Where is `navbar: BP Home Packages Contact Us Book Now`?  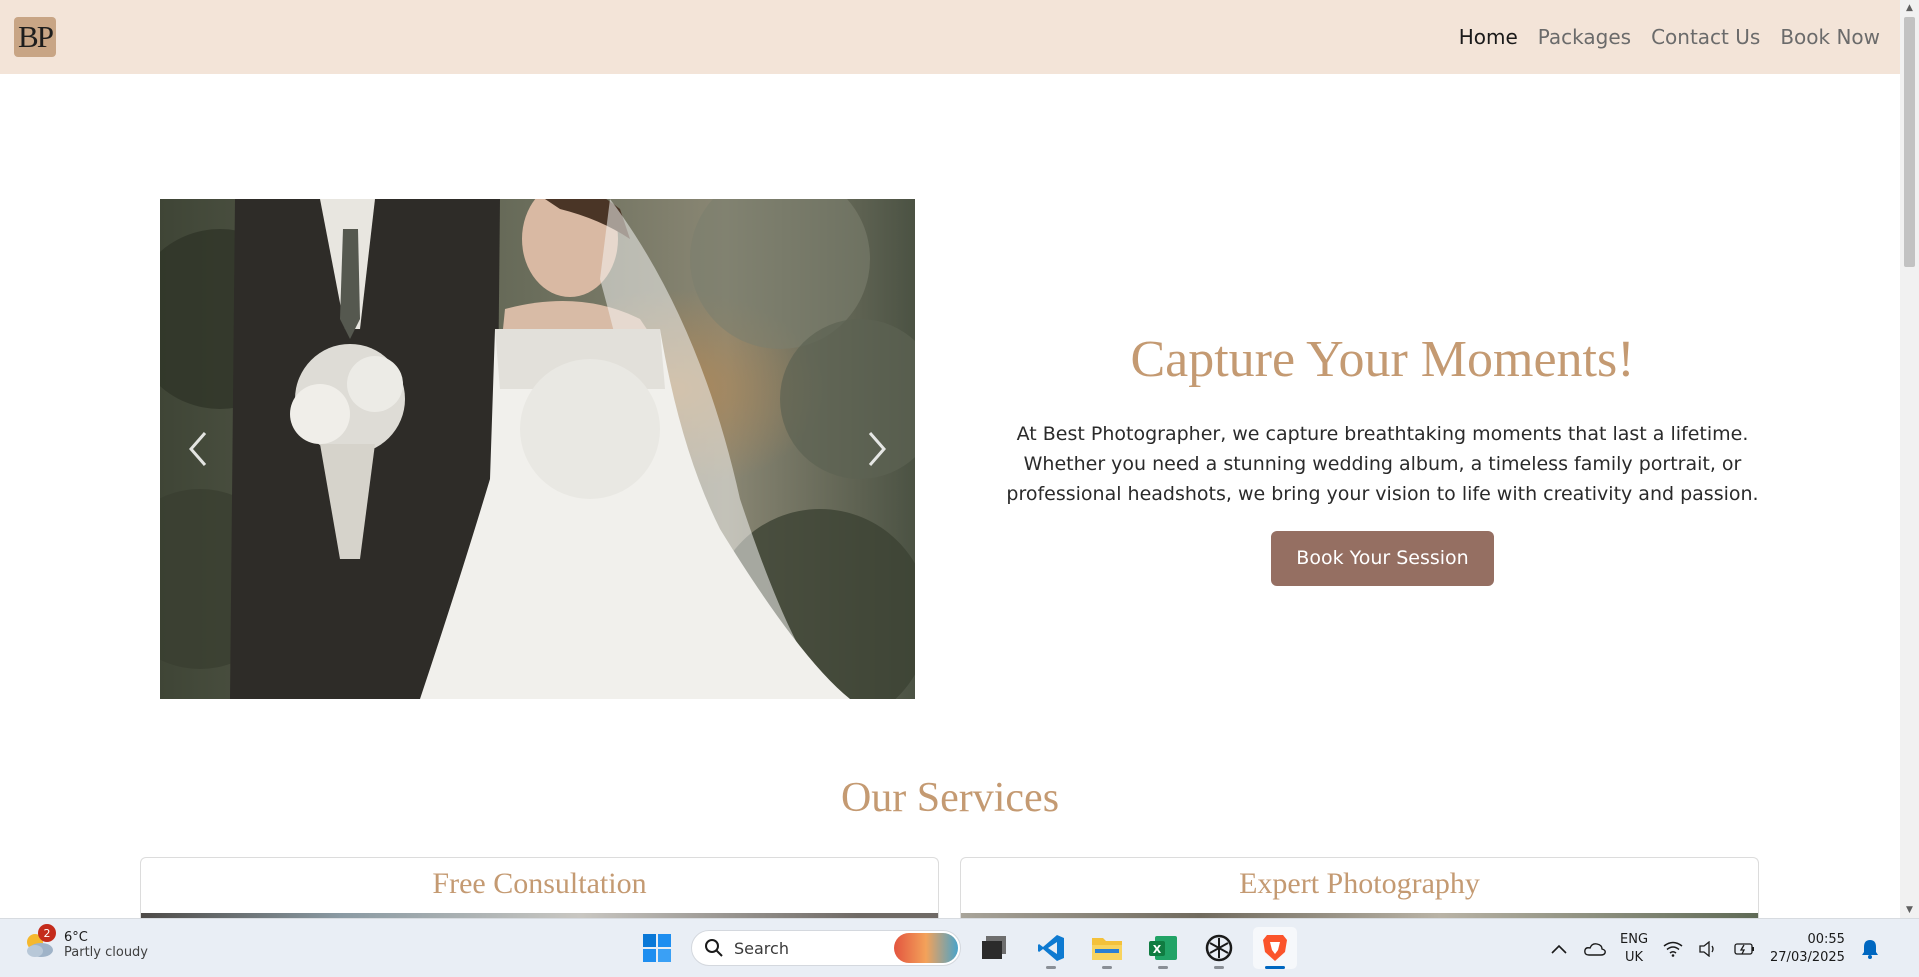
navbar: BP Home Packages Contact Us Book Now is located at coordinates (950, 37).